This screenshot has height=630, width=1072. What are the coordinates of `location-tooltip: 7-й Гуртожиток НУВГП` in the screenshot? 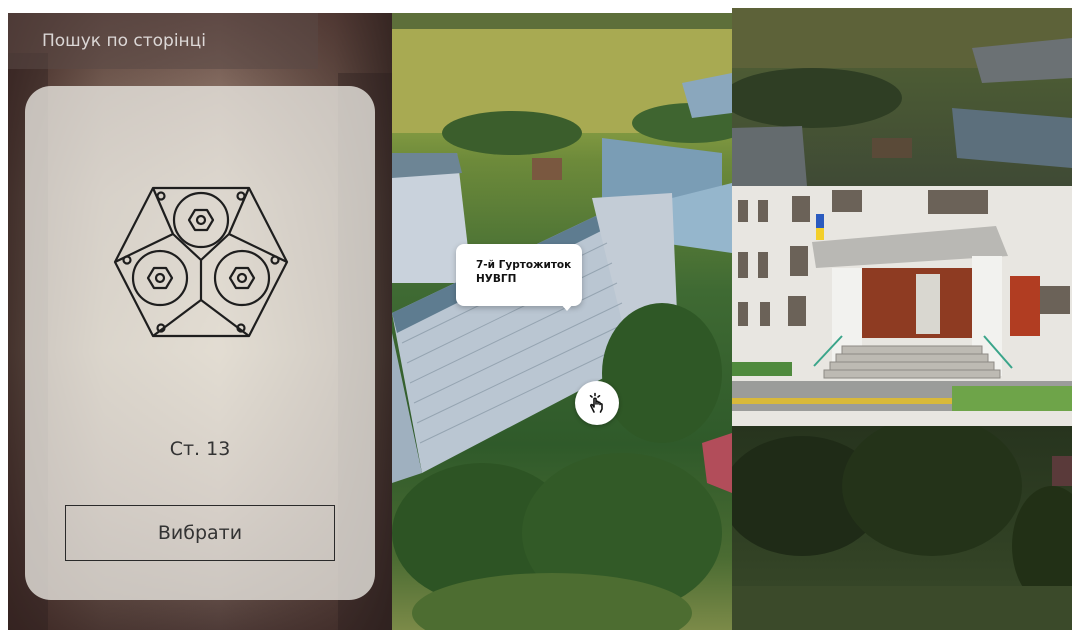 It's located at (519, 275).